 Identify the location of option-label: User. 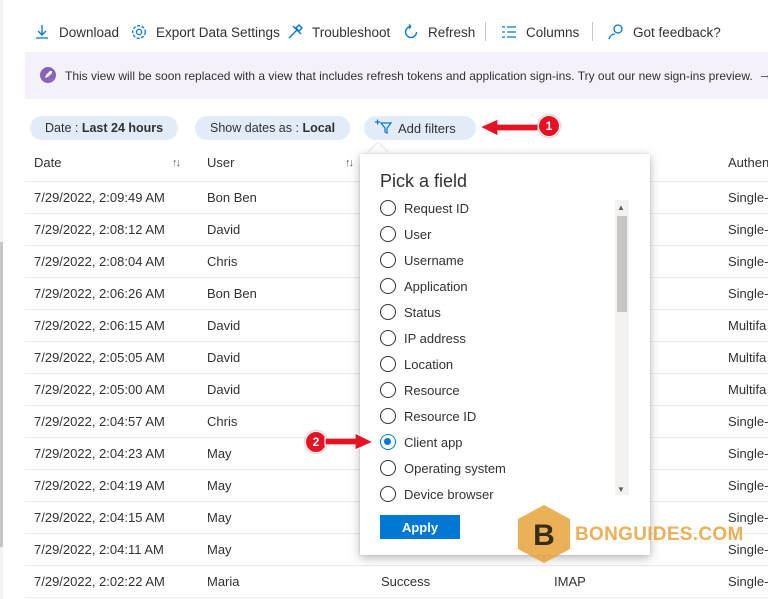
(418, 234).